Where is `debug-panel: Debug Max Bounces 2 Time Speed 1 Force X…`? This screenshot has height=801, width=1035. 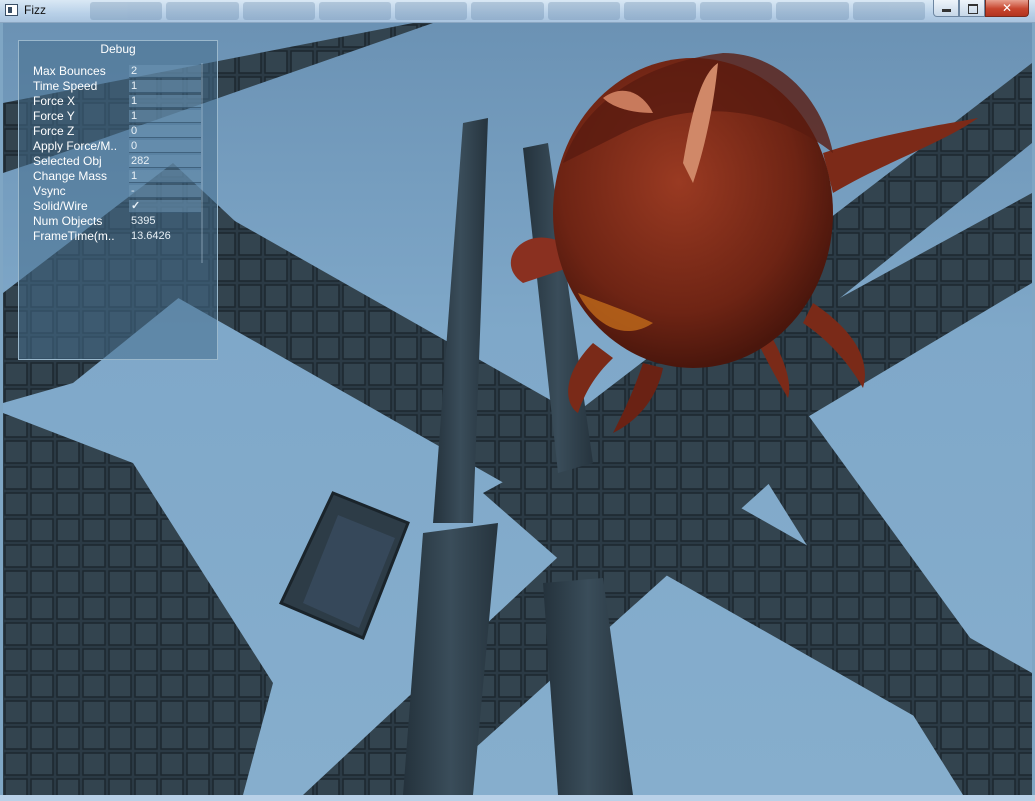
debug-panel: Debug Max Bounces 2 Time Speed 1 Force X… is located at coordinates (118, 200).